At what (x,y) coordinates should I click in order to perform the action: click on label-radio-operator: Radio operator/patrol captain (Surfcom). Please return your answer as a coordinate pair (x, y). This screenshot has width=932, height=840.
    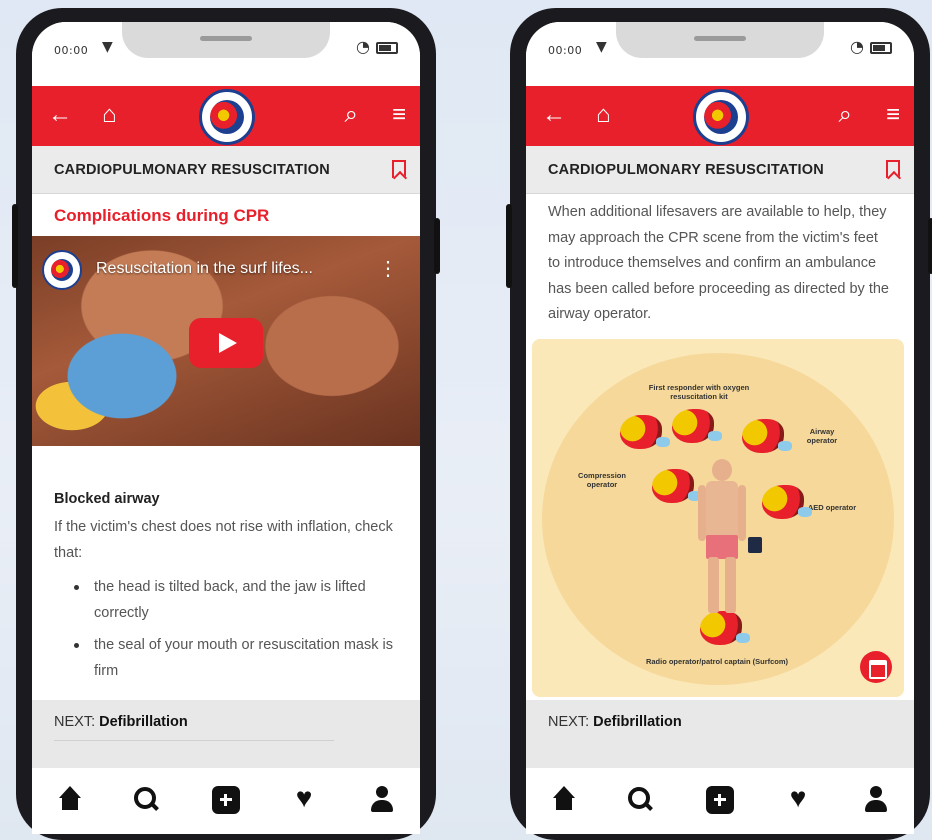
    Looking at the image, I should click on (717, 661).